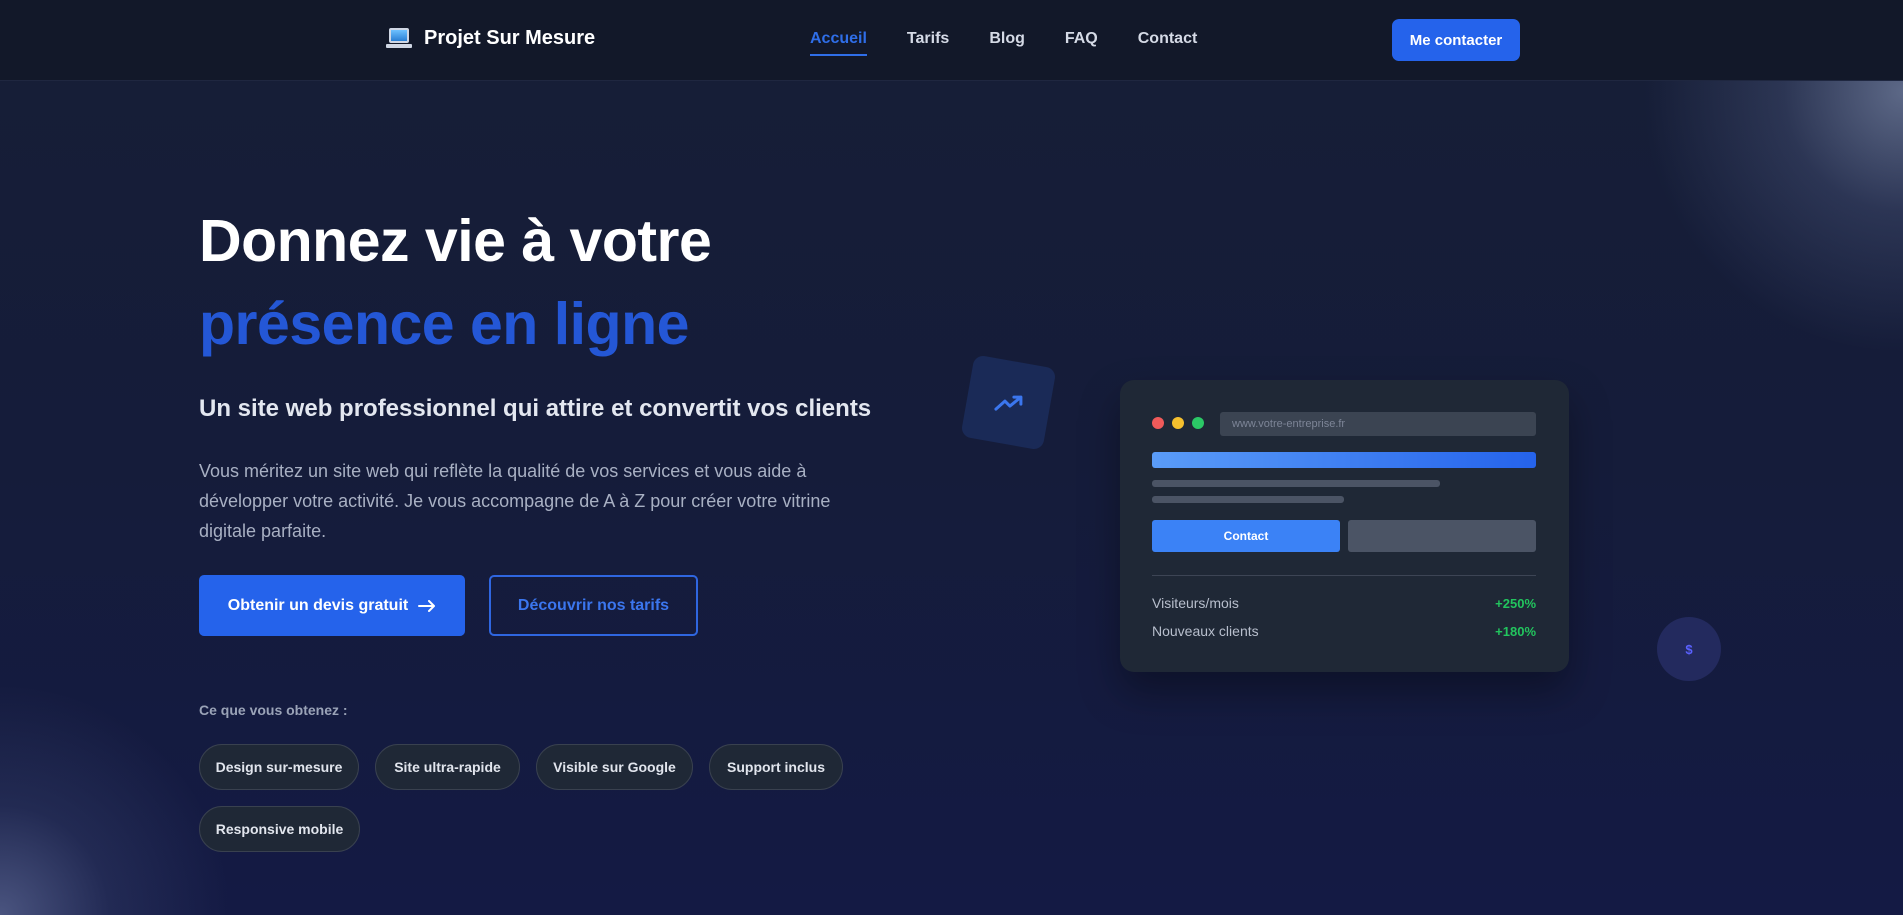  What do you see at coordinates (1081, 43) in the screenshot?
I see `nav-item-faq: FAQ` at bounding box center [1081, 43].